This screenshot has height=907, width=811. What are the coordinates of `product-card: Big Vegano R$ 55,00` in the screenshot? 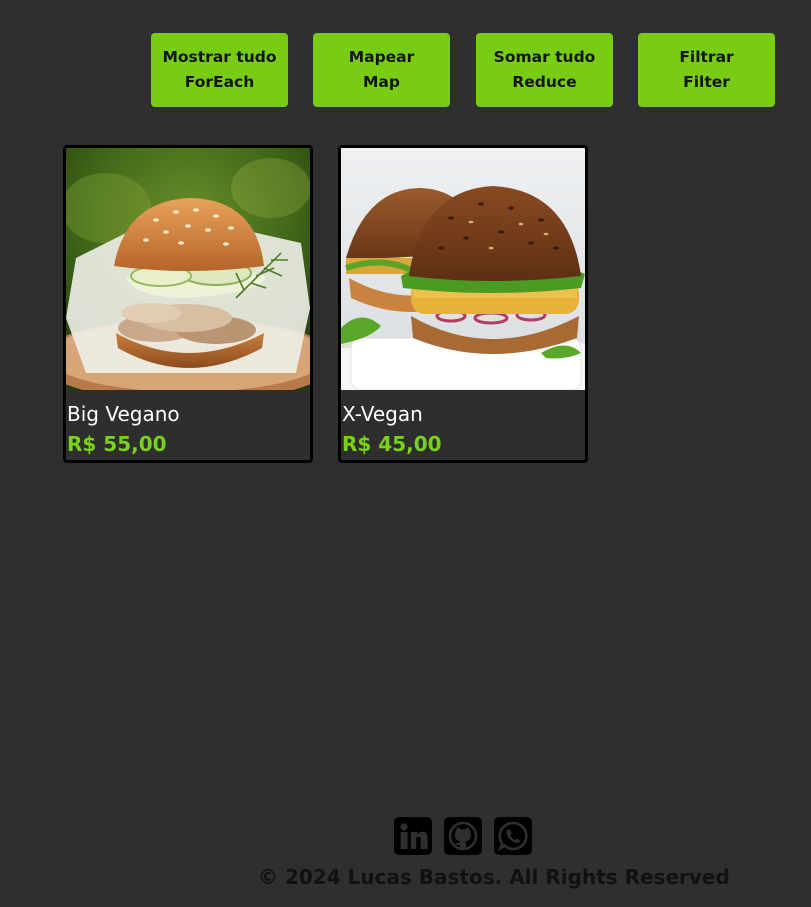 It's located at (188, 304).